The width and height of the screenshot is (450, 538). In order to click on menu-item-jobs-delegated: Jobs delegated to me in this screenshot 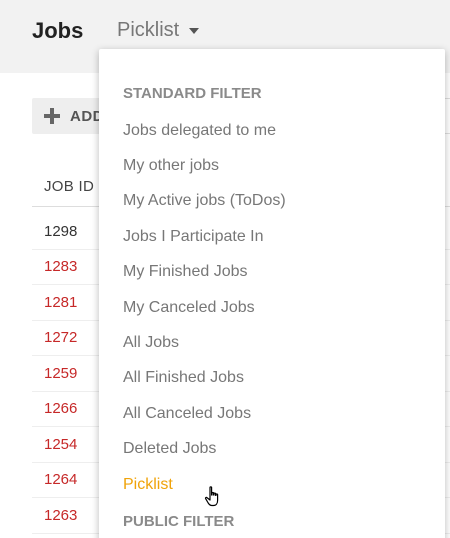, I will do `click(272, 130)`.